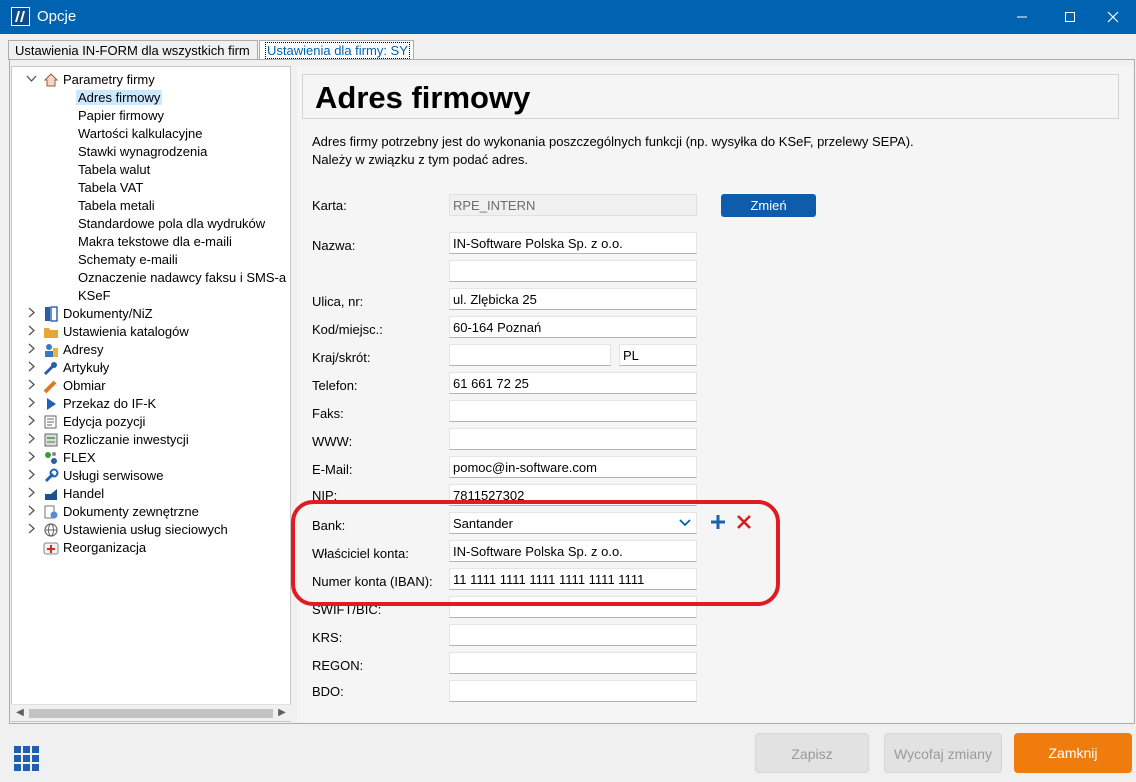 This screenshot has width=1136, height=782. Describe the element at coordinates (156, 549) in the screenshot. I see `tree-item-reorganizacja: Reorganizacja` at that location.